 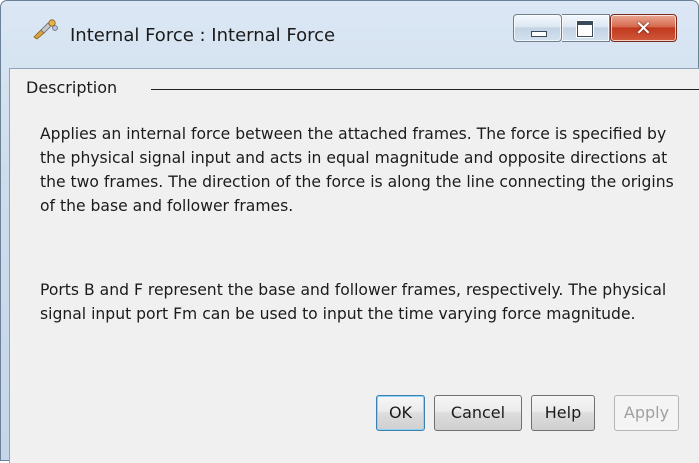 I want to click on title-bar: Internal Force : Internal Force ✕, so click(x=349, y=23).